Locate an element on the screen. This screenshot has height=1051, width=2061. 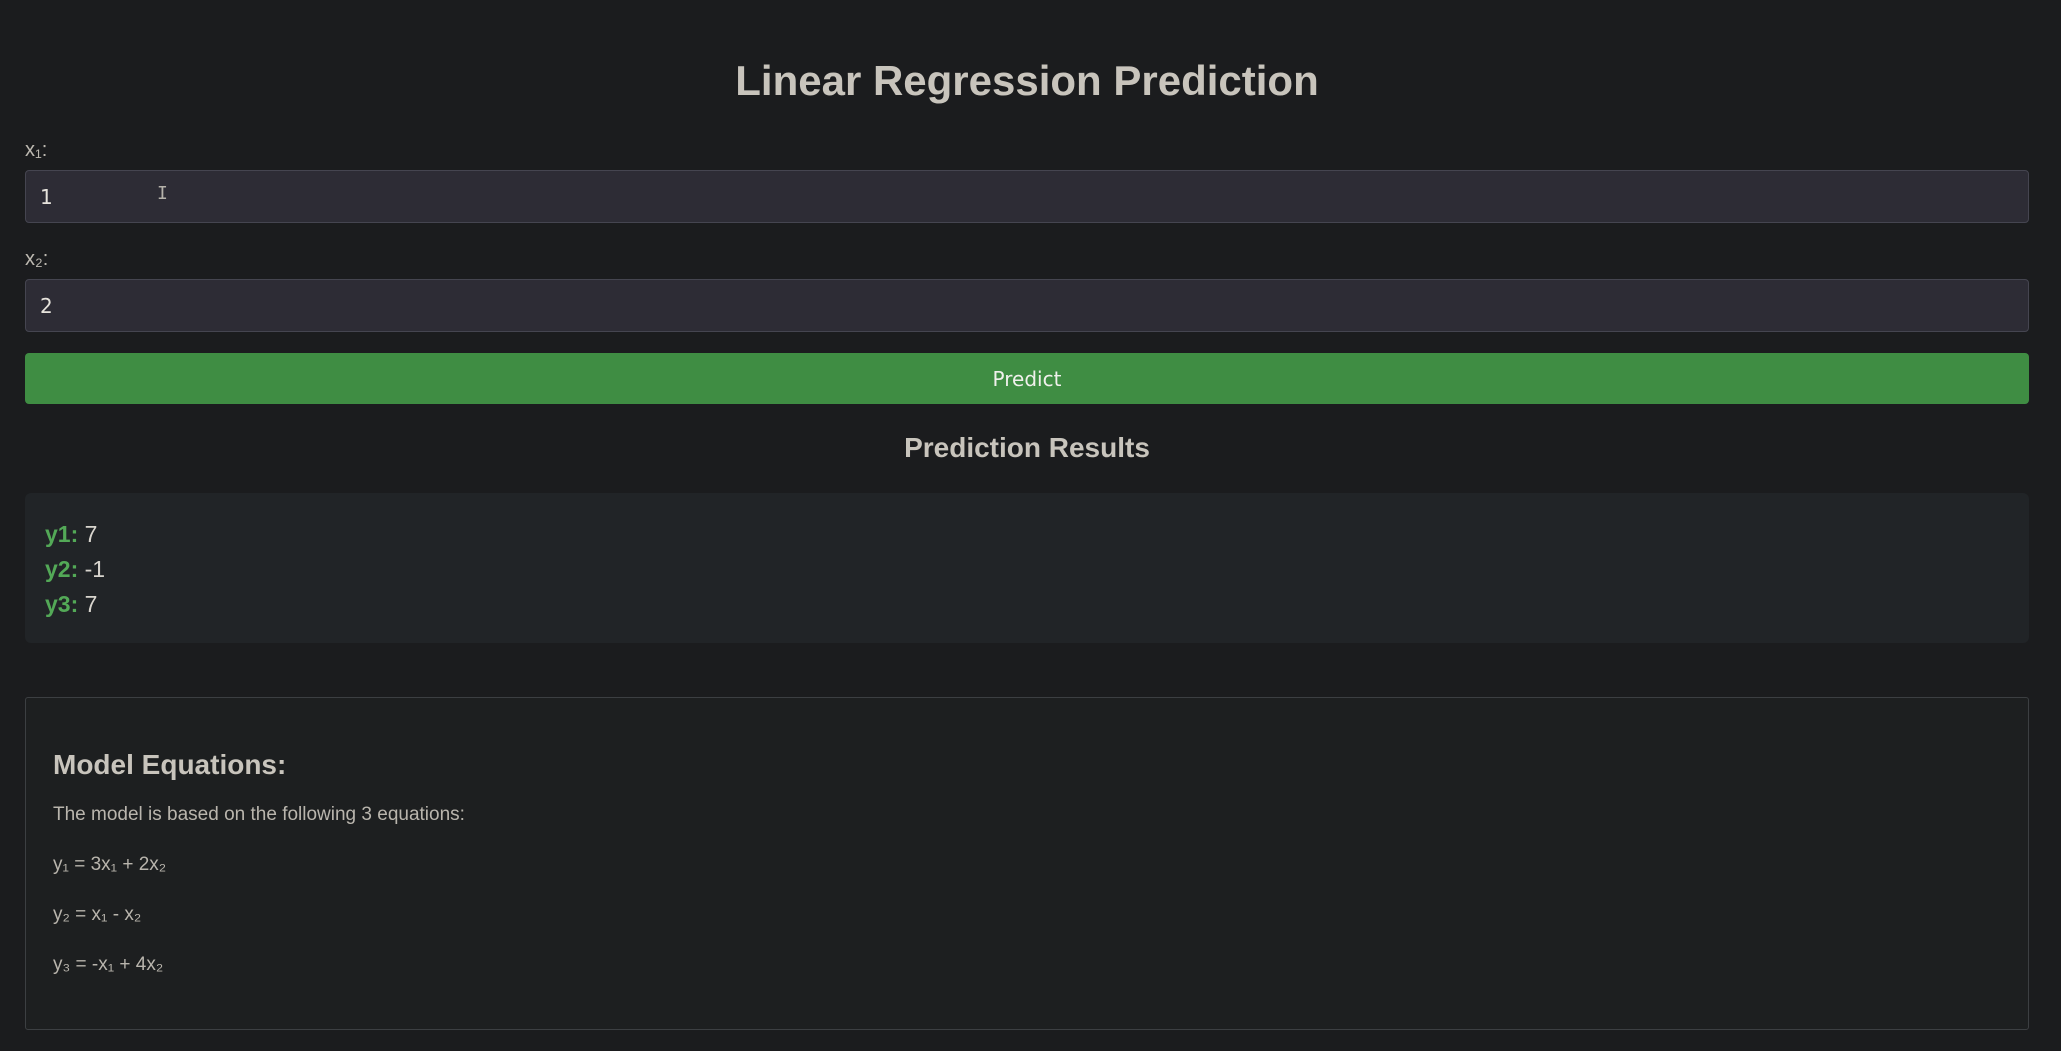
results-panel: y1: 7 y2: -1 y3: 7 is located at coordinates (1027, 568).